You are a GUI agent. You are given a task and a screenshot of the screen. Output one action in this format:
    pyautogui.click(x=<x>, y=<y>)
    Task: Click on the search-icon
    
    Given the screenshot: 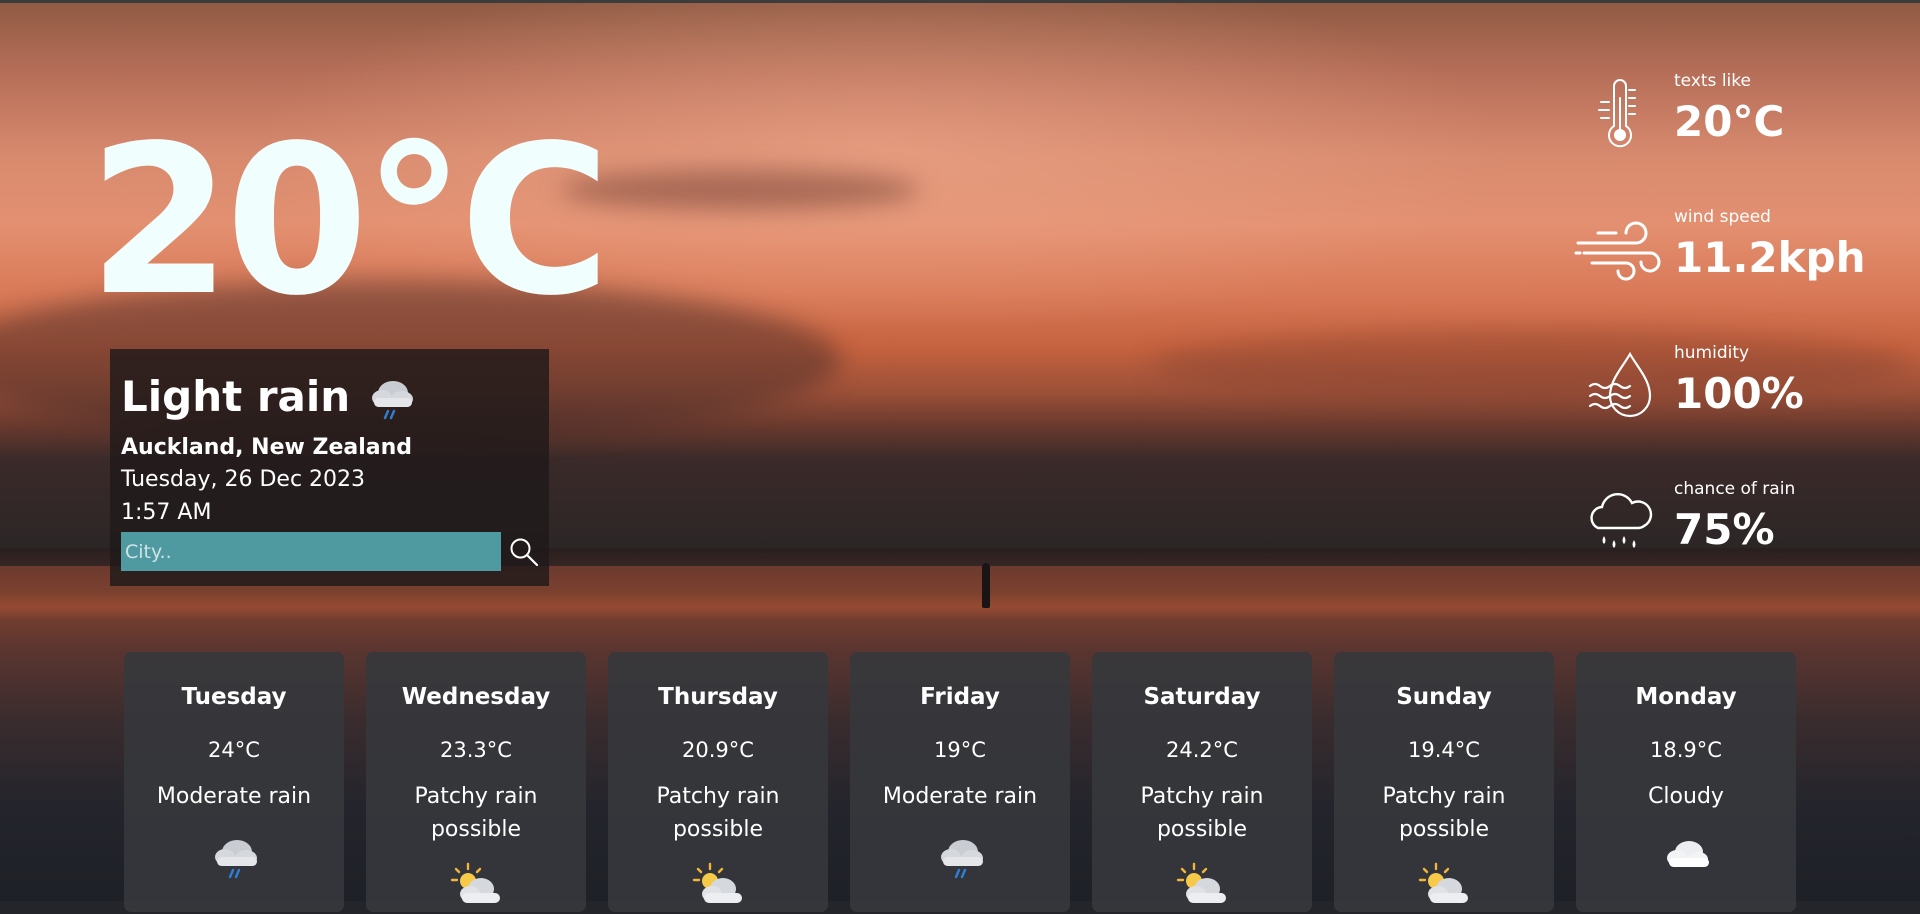 What is the action you would take?
    pyautogui.click(x=524, y=552)
    